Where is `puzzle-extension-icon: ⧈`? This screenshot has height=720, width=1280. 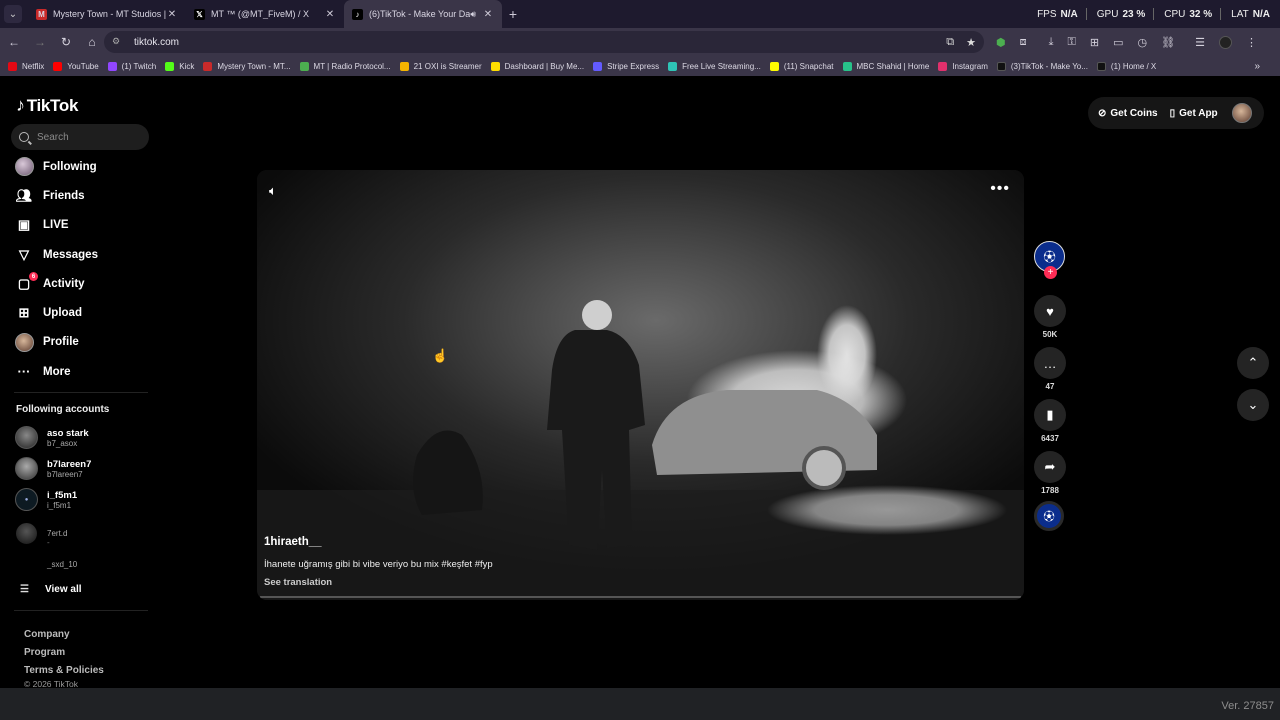 puzzle-extension-icon: ⧈ is located at coordinates (1023, 42).